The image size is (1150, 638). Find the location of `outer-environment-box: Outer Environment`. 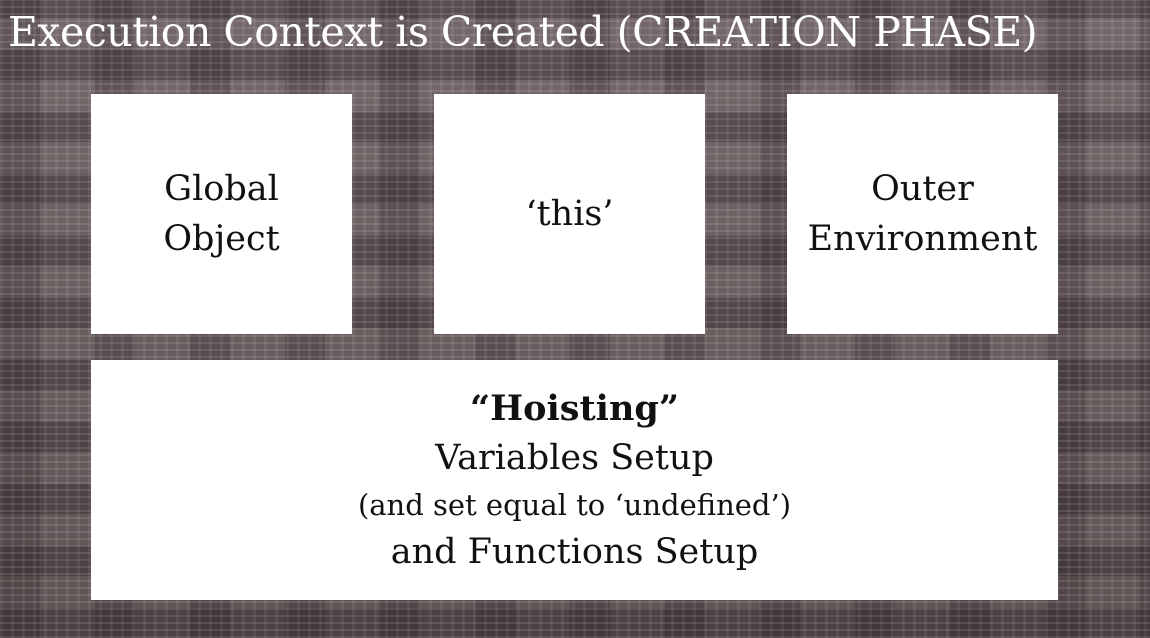

outer-environment-box: Outer Environment is located at coordinates (922, 214).